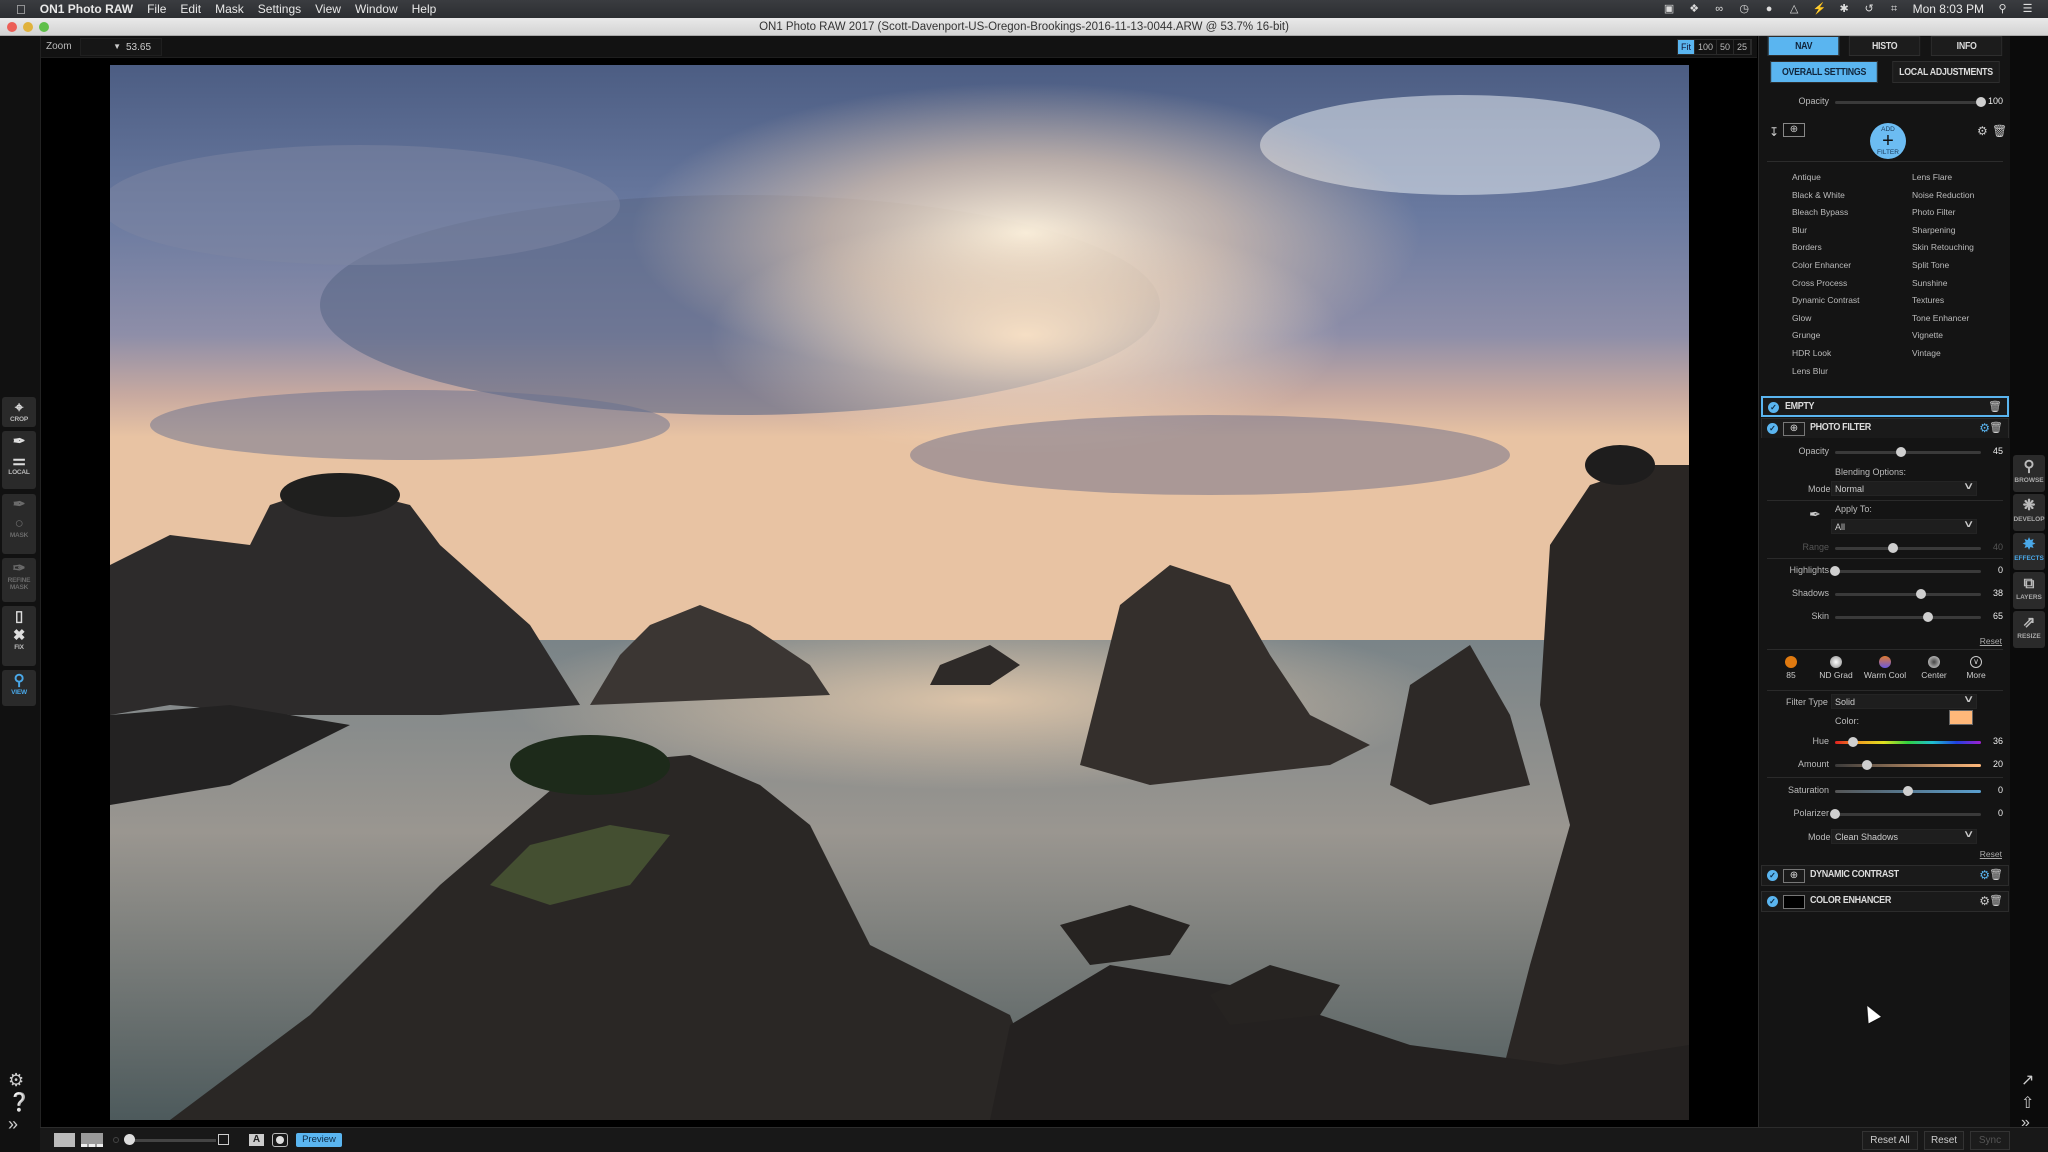 The width and height of the screenshot is (2048, 1152). What do you see at coordinates (1890, 1140) in the screenshot?
I see `reset-all-button: Reset All` at bounding box center [1890, 1140].